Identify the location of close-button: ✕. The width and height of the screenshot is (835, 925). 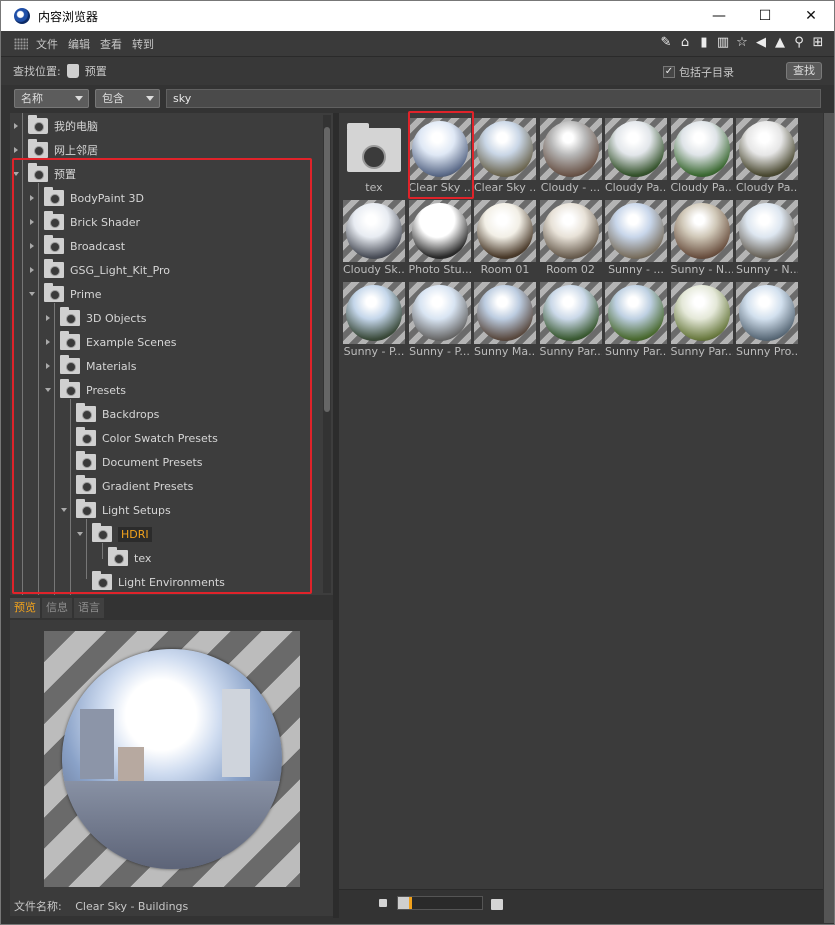
(811, 16).